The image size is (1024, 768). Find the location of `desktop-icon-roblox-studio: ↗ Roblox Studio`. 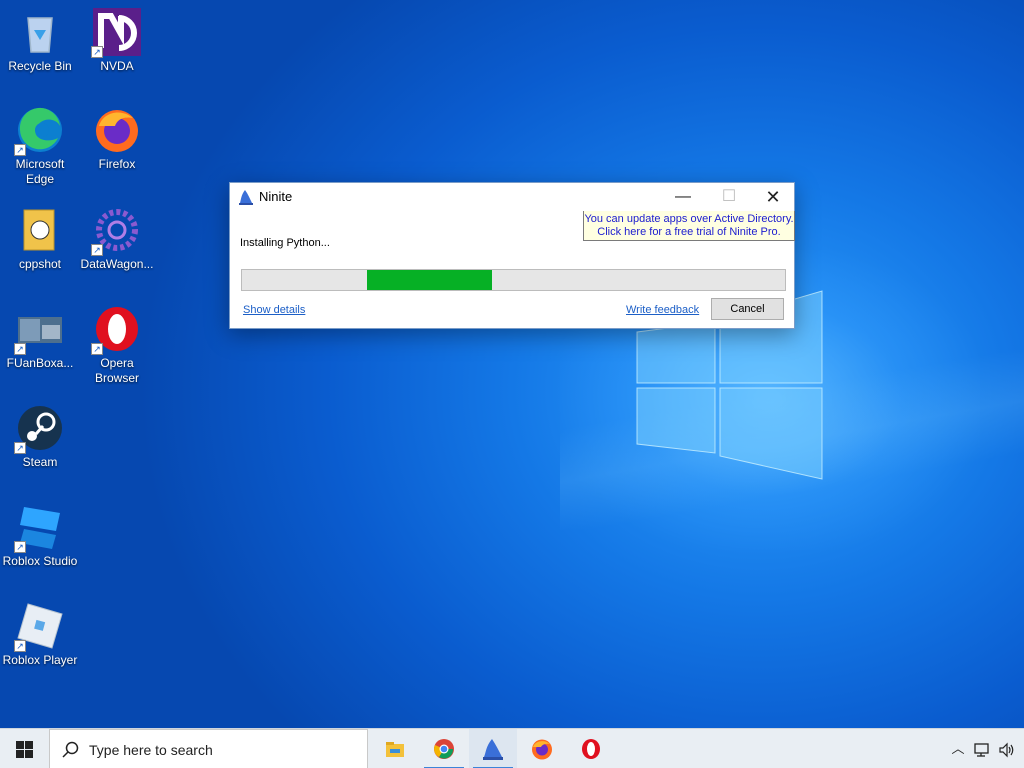

desktop-icon-roblox-studio: ↗ Roblox Studio is located at coordinates (40, 536).